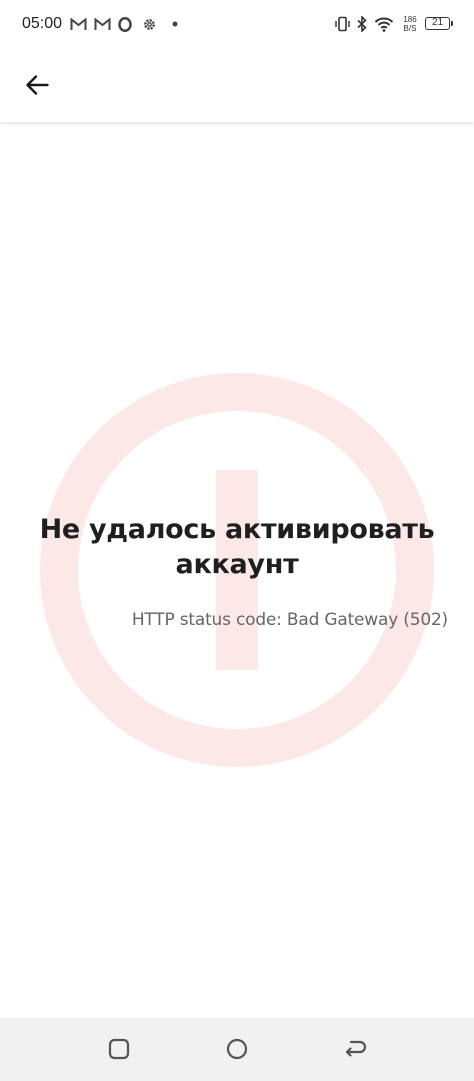 This screenshot has height=1081, width=474. I want to click on battery-level: 21, so click(437, 22).